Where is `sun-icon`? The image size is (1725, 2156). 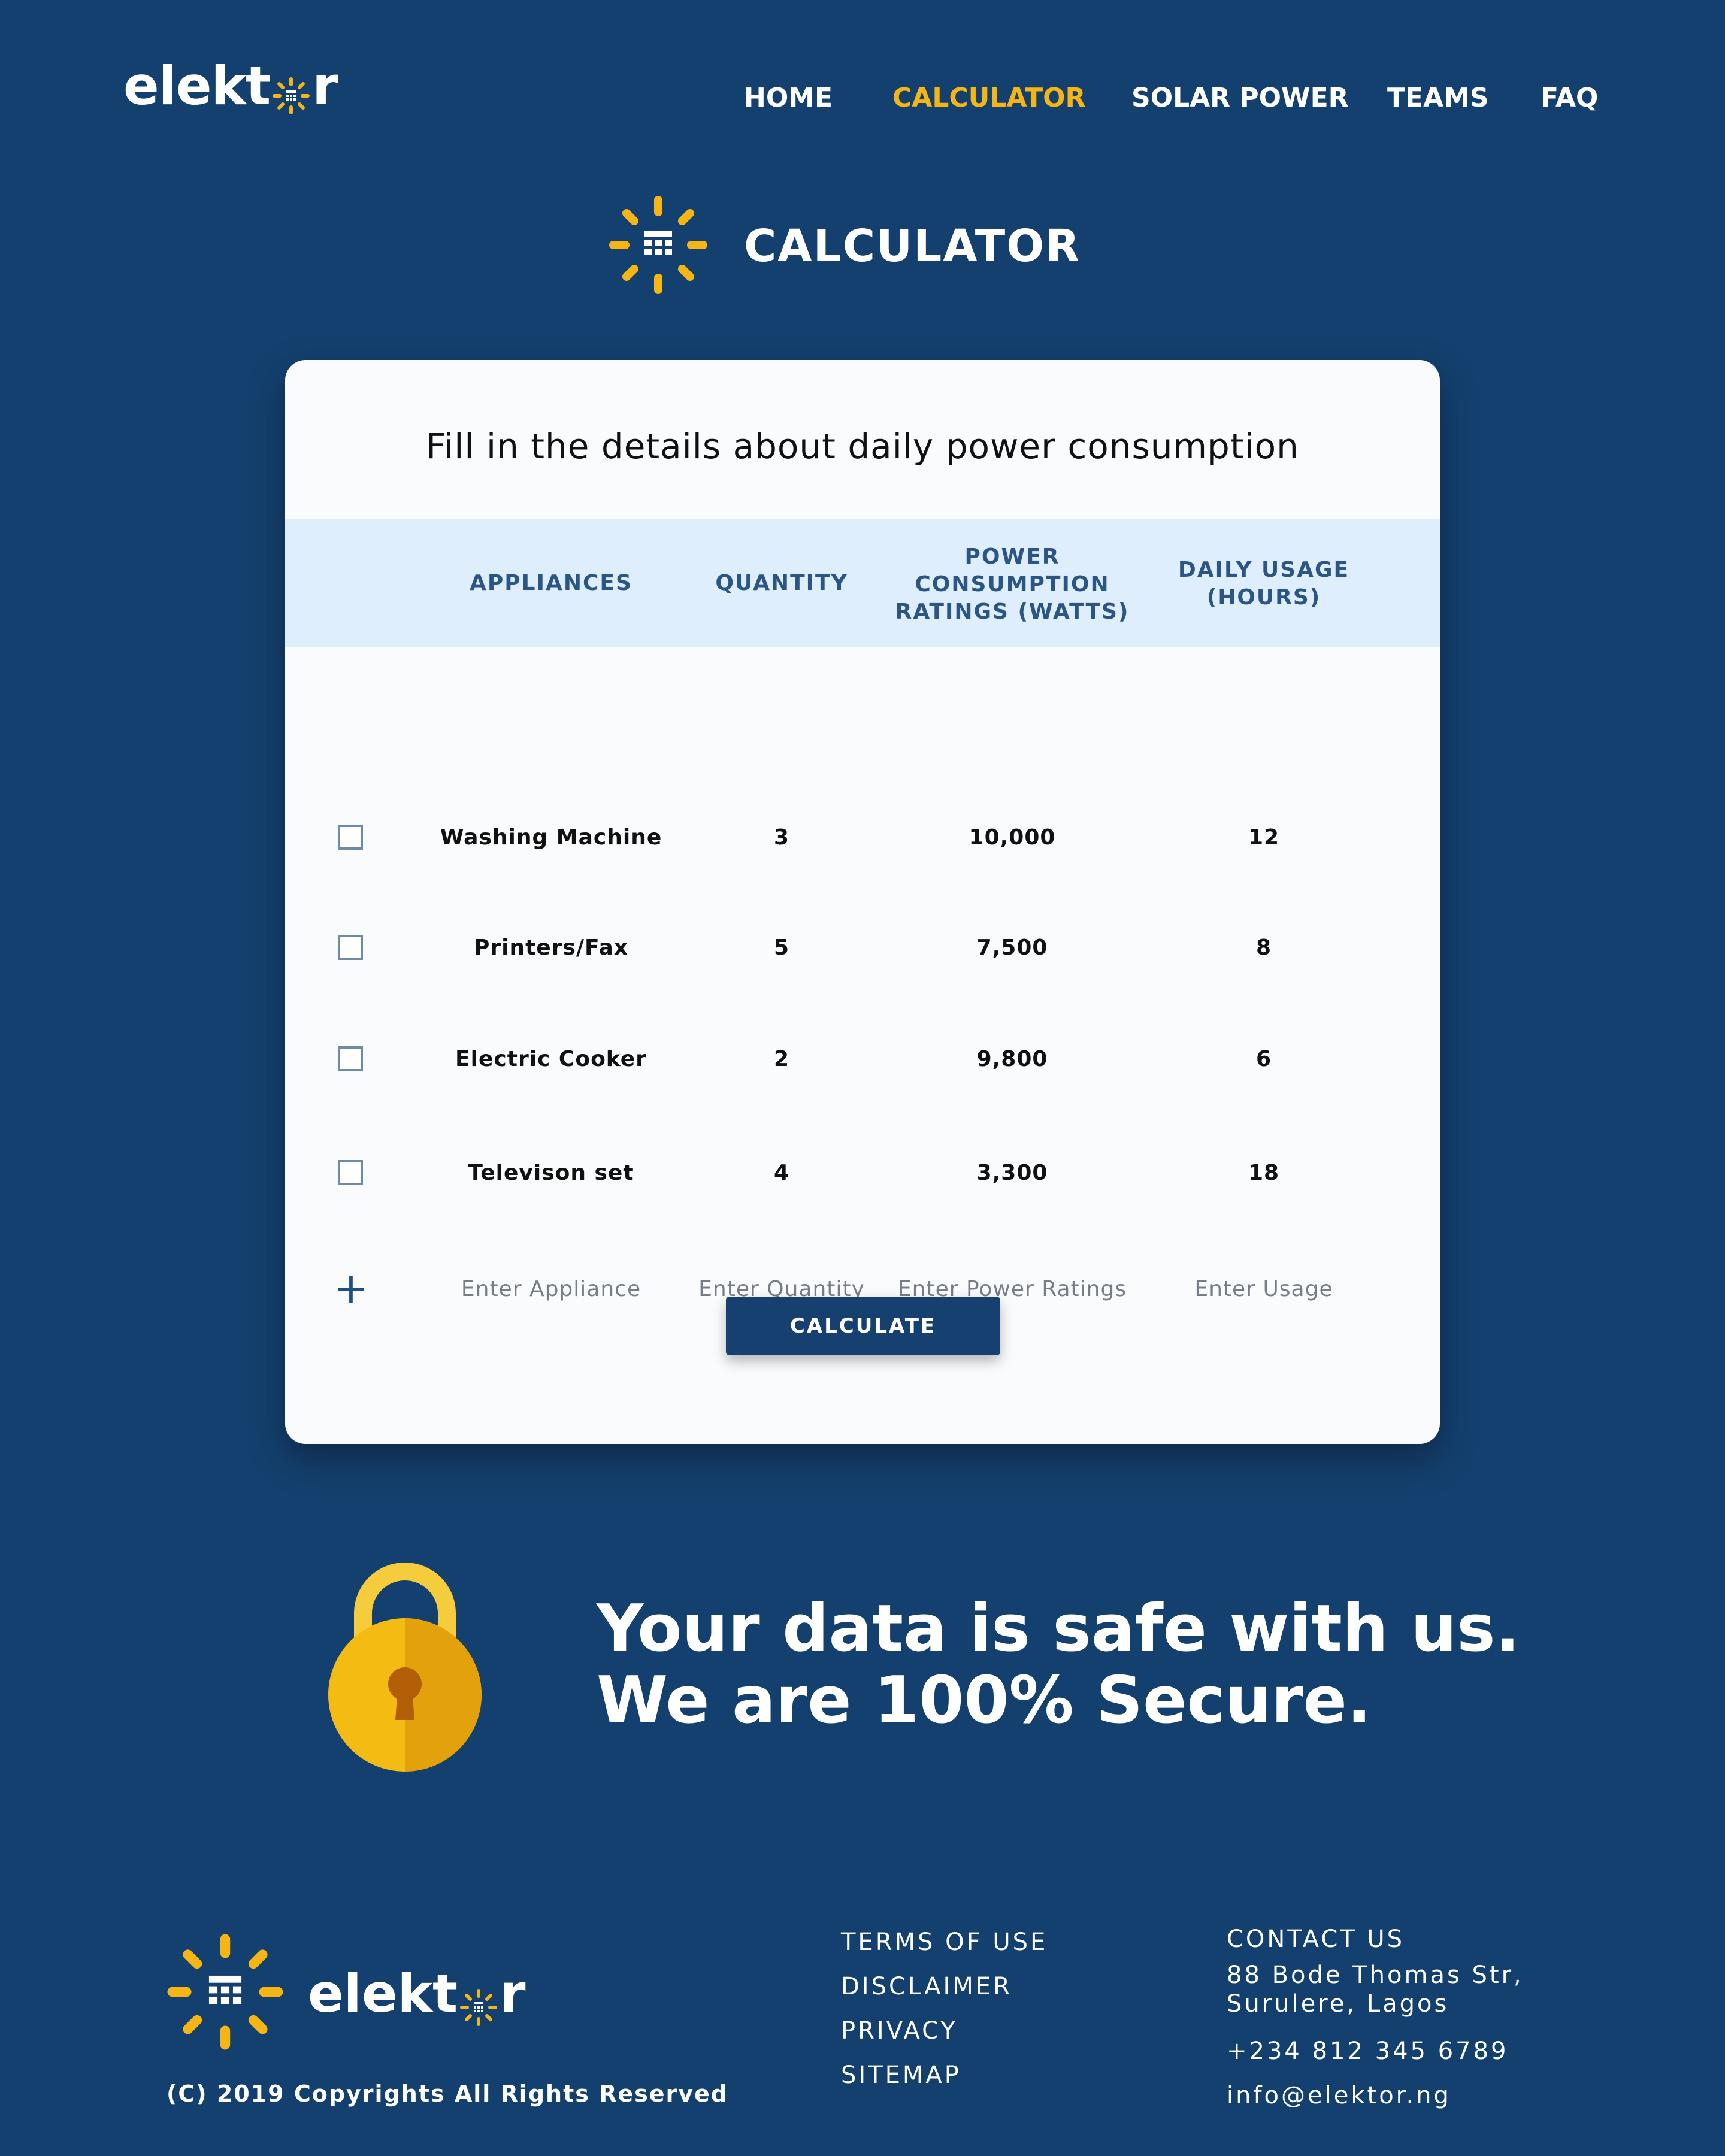
sun-icon is located at coordinates (479, 2002).